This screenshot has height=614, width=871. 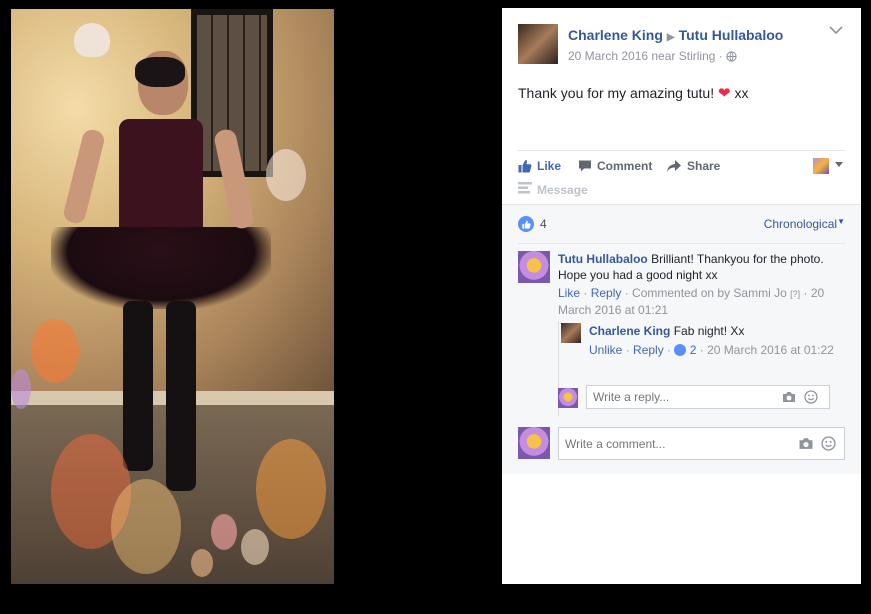 I want to click on thumbs-up-icon, so click(x=525, y=166).